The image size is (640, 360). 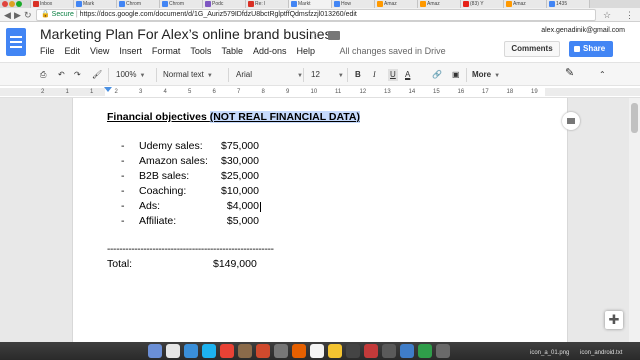 What do you see at coordinates (16, 42) in the screenshot?
I see `docs-logo-icon` at bounding box center [16, 42].